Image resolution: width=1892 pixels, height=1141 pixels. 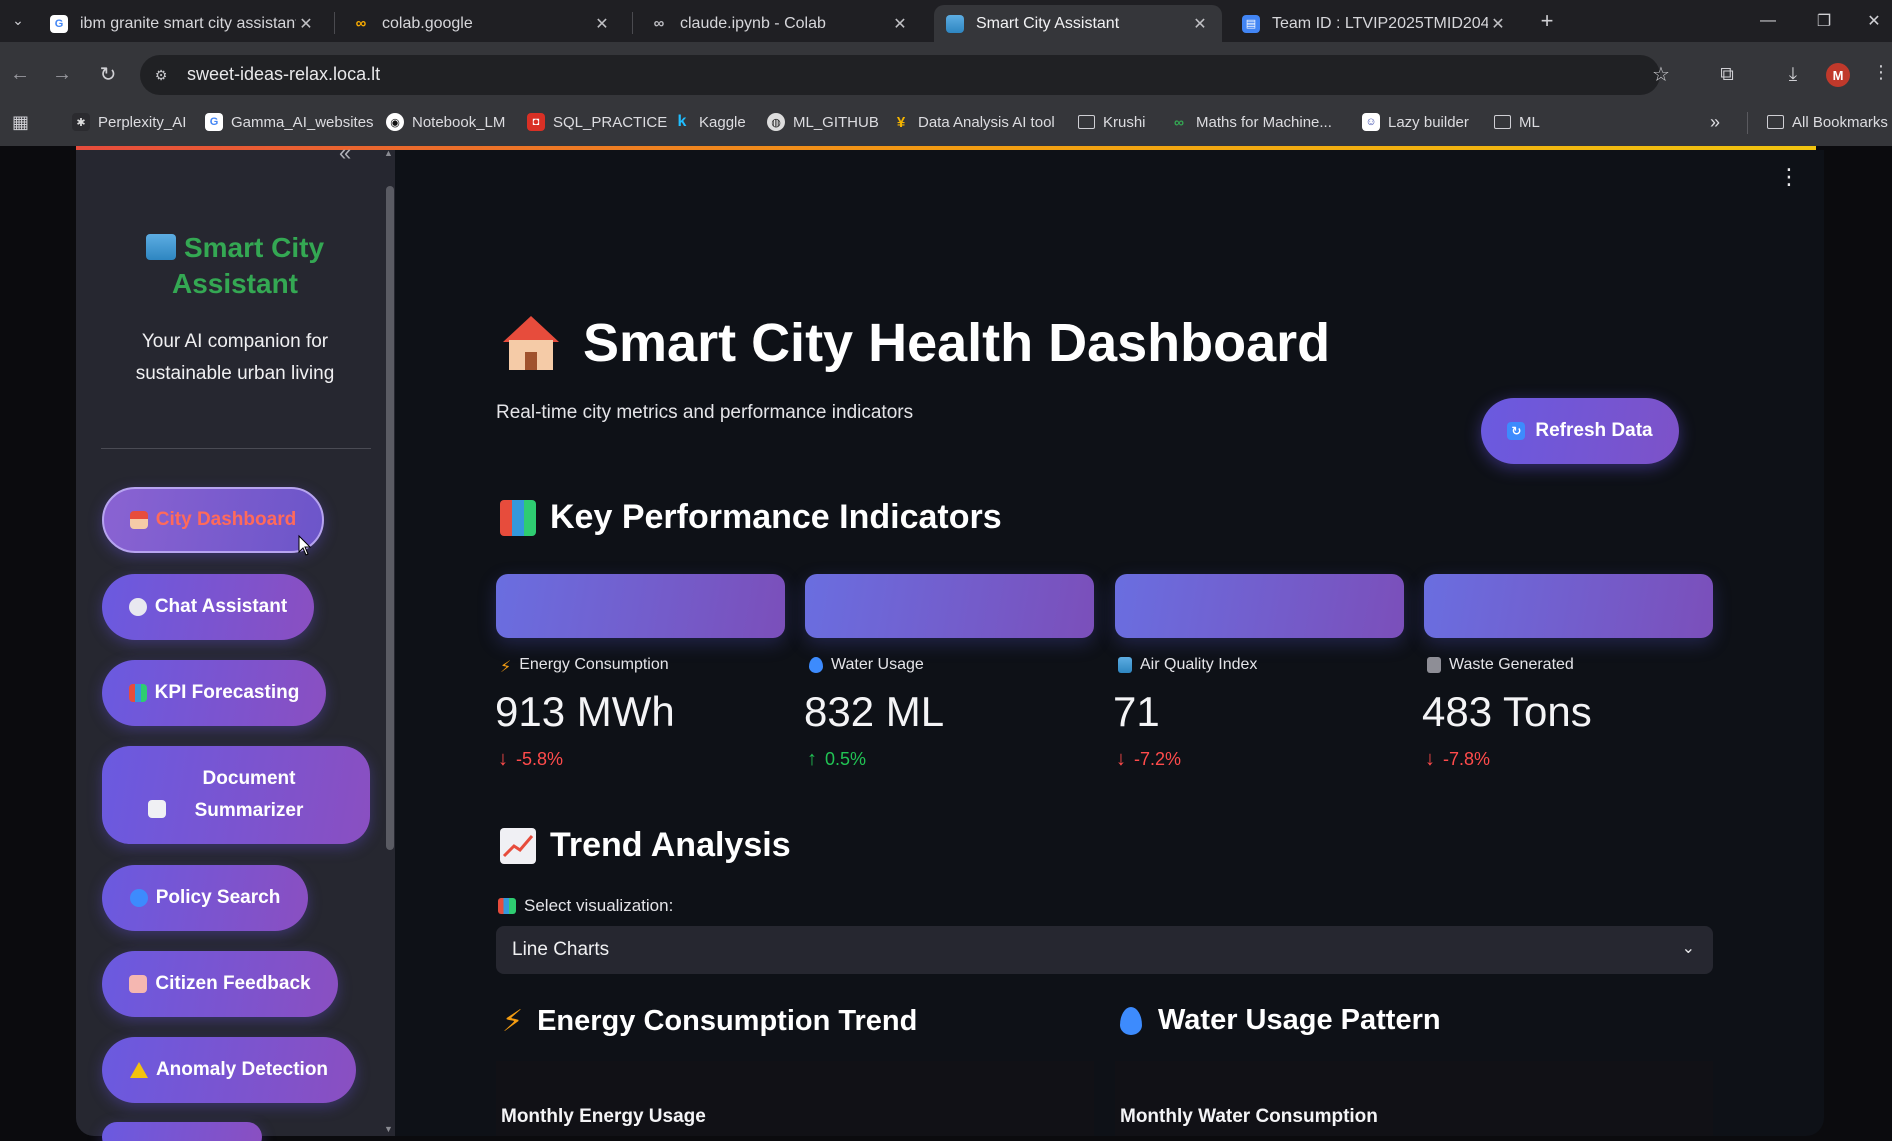 I want to click on nav-citizen-feedback: Citizen Feedback, so click(x=220, y=984).